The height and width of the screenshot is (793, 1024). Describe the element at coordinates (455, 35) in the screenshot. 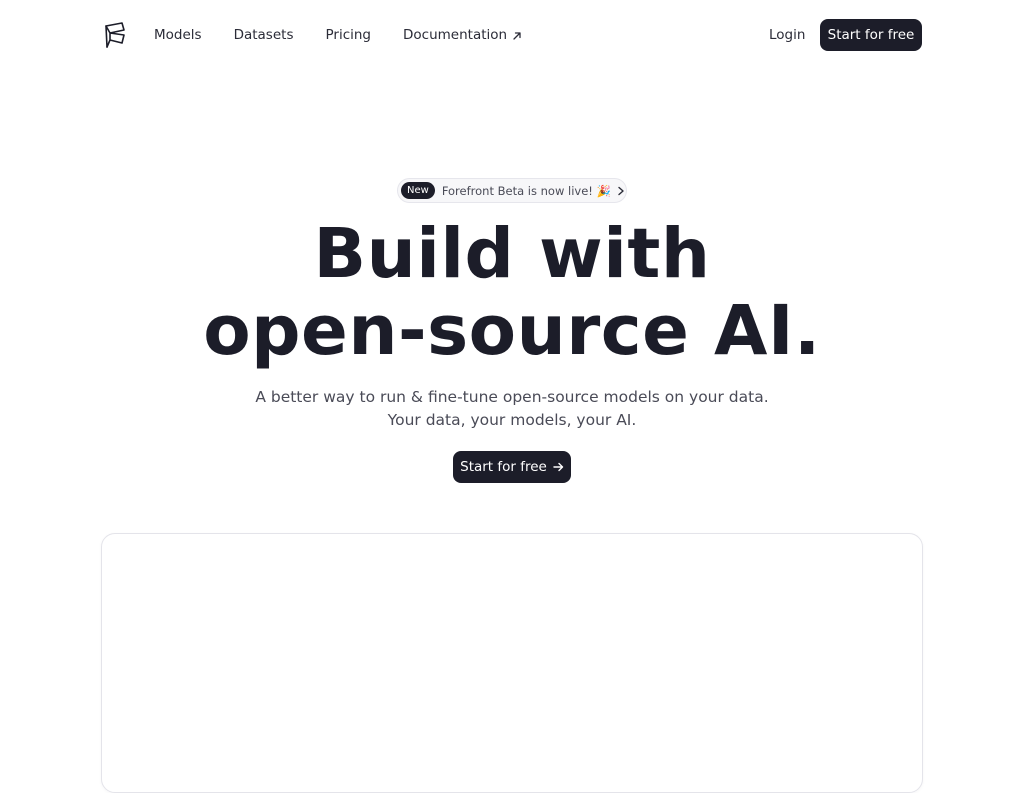

I see `nav-documentation-label: Documentation` at that location.